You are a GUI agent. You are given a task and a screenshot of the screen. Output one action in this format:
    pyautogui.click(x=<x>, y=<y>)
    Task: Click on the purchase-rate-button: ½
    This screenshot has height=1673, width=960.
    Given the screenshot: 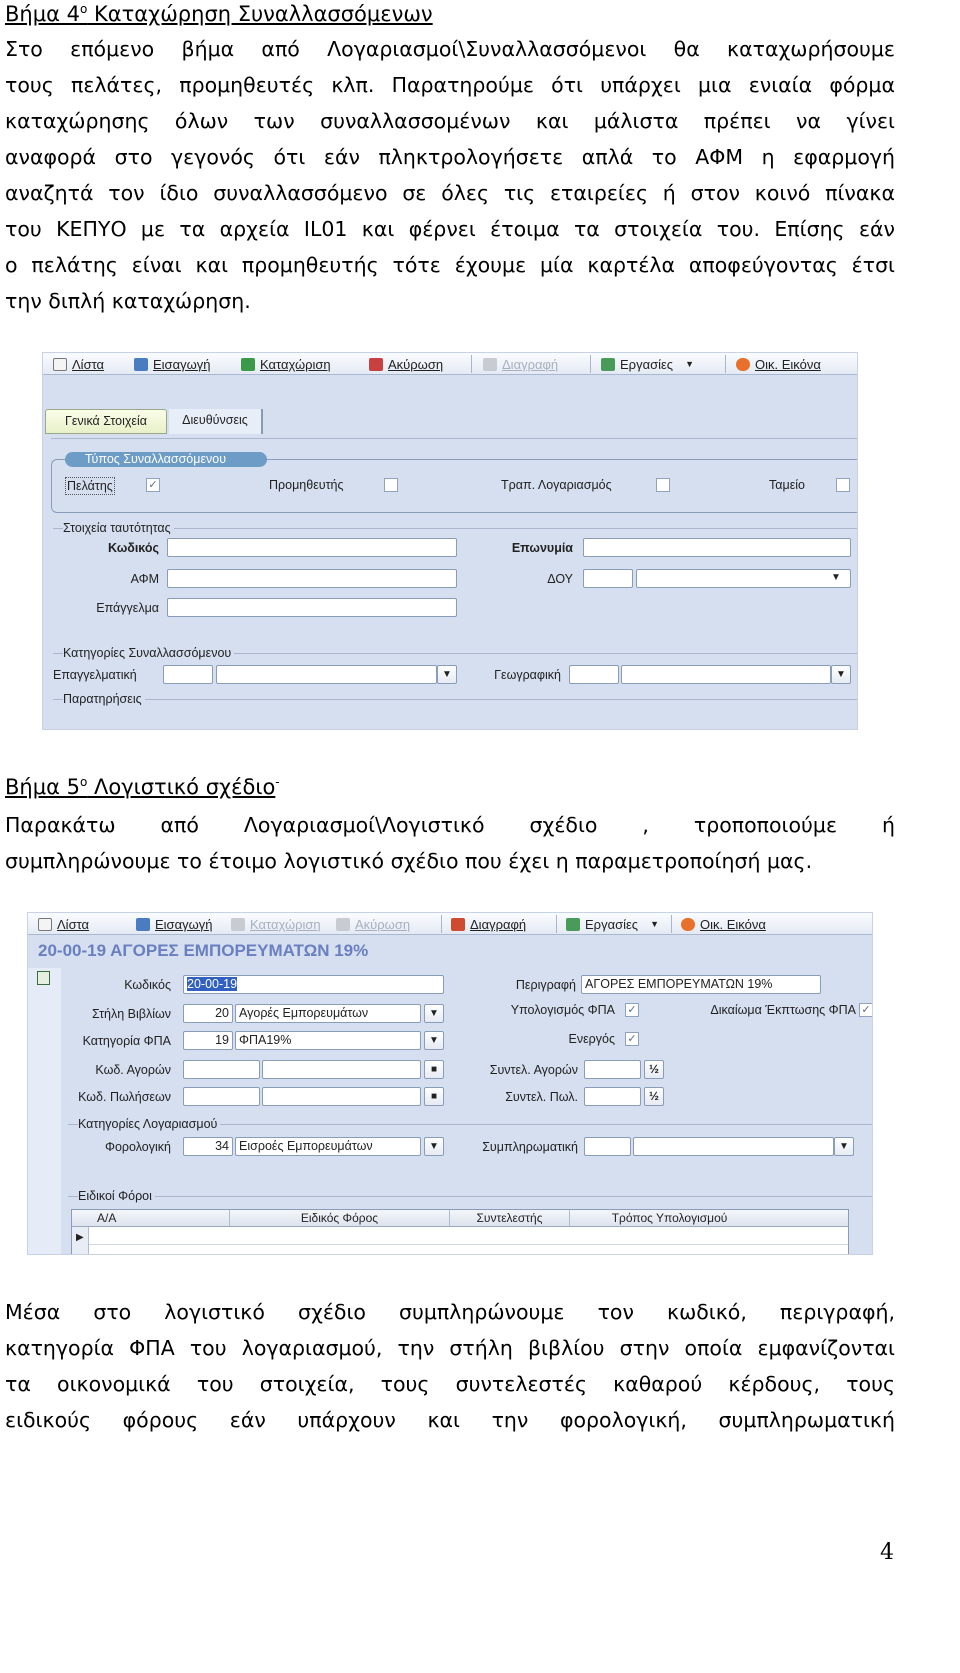 What is the action you would take?
    pyautogui.click(x=654, y=1069)
    